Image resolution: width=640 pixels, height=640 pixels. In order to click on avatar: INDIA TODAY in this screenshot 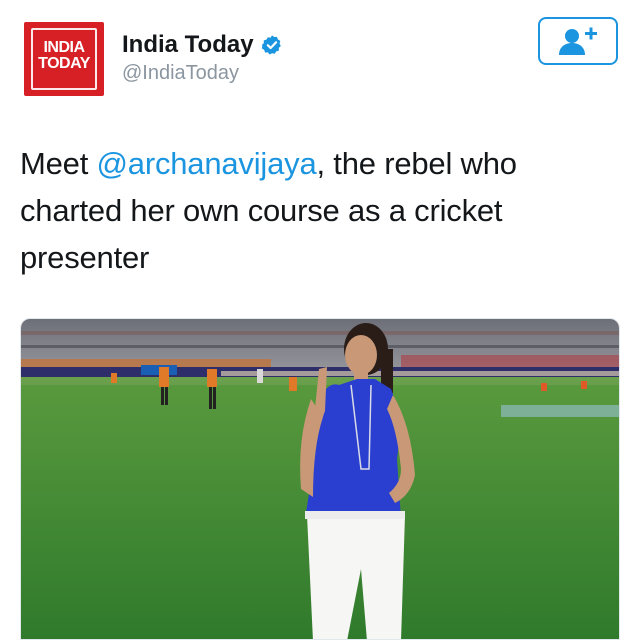, I will do `click(64, 59)`.